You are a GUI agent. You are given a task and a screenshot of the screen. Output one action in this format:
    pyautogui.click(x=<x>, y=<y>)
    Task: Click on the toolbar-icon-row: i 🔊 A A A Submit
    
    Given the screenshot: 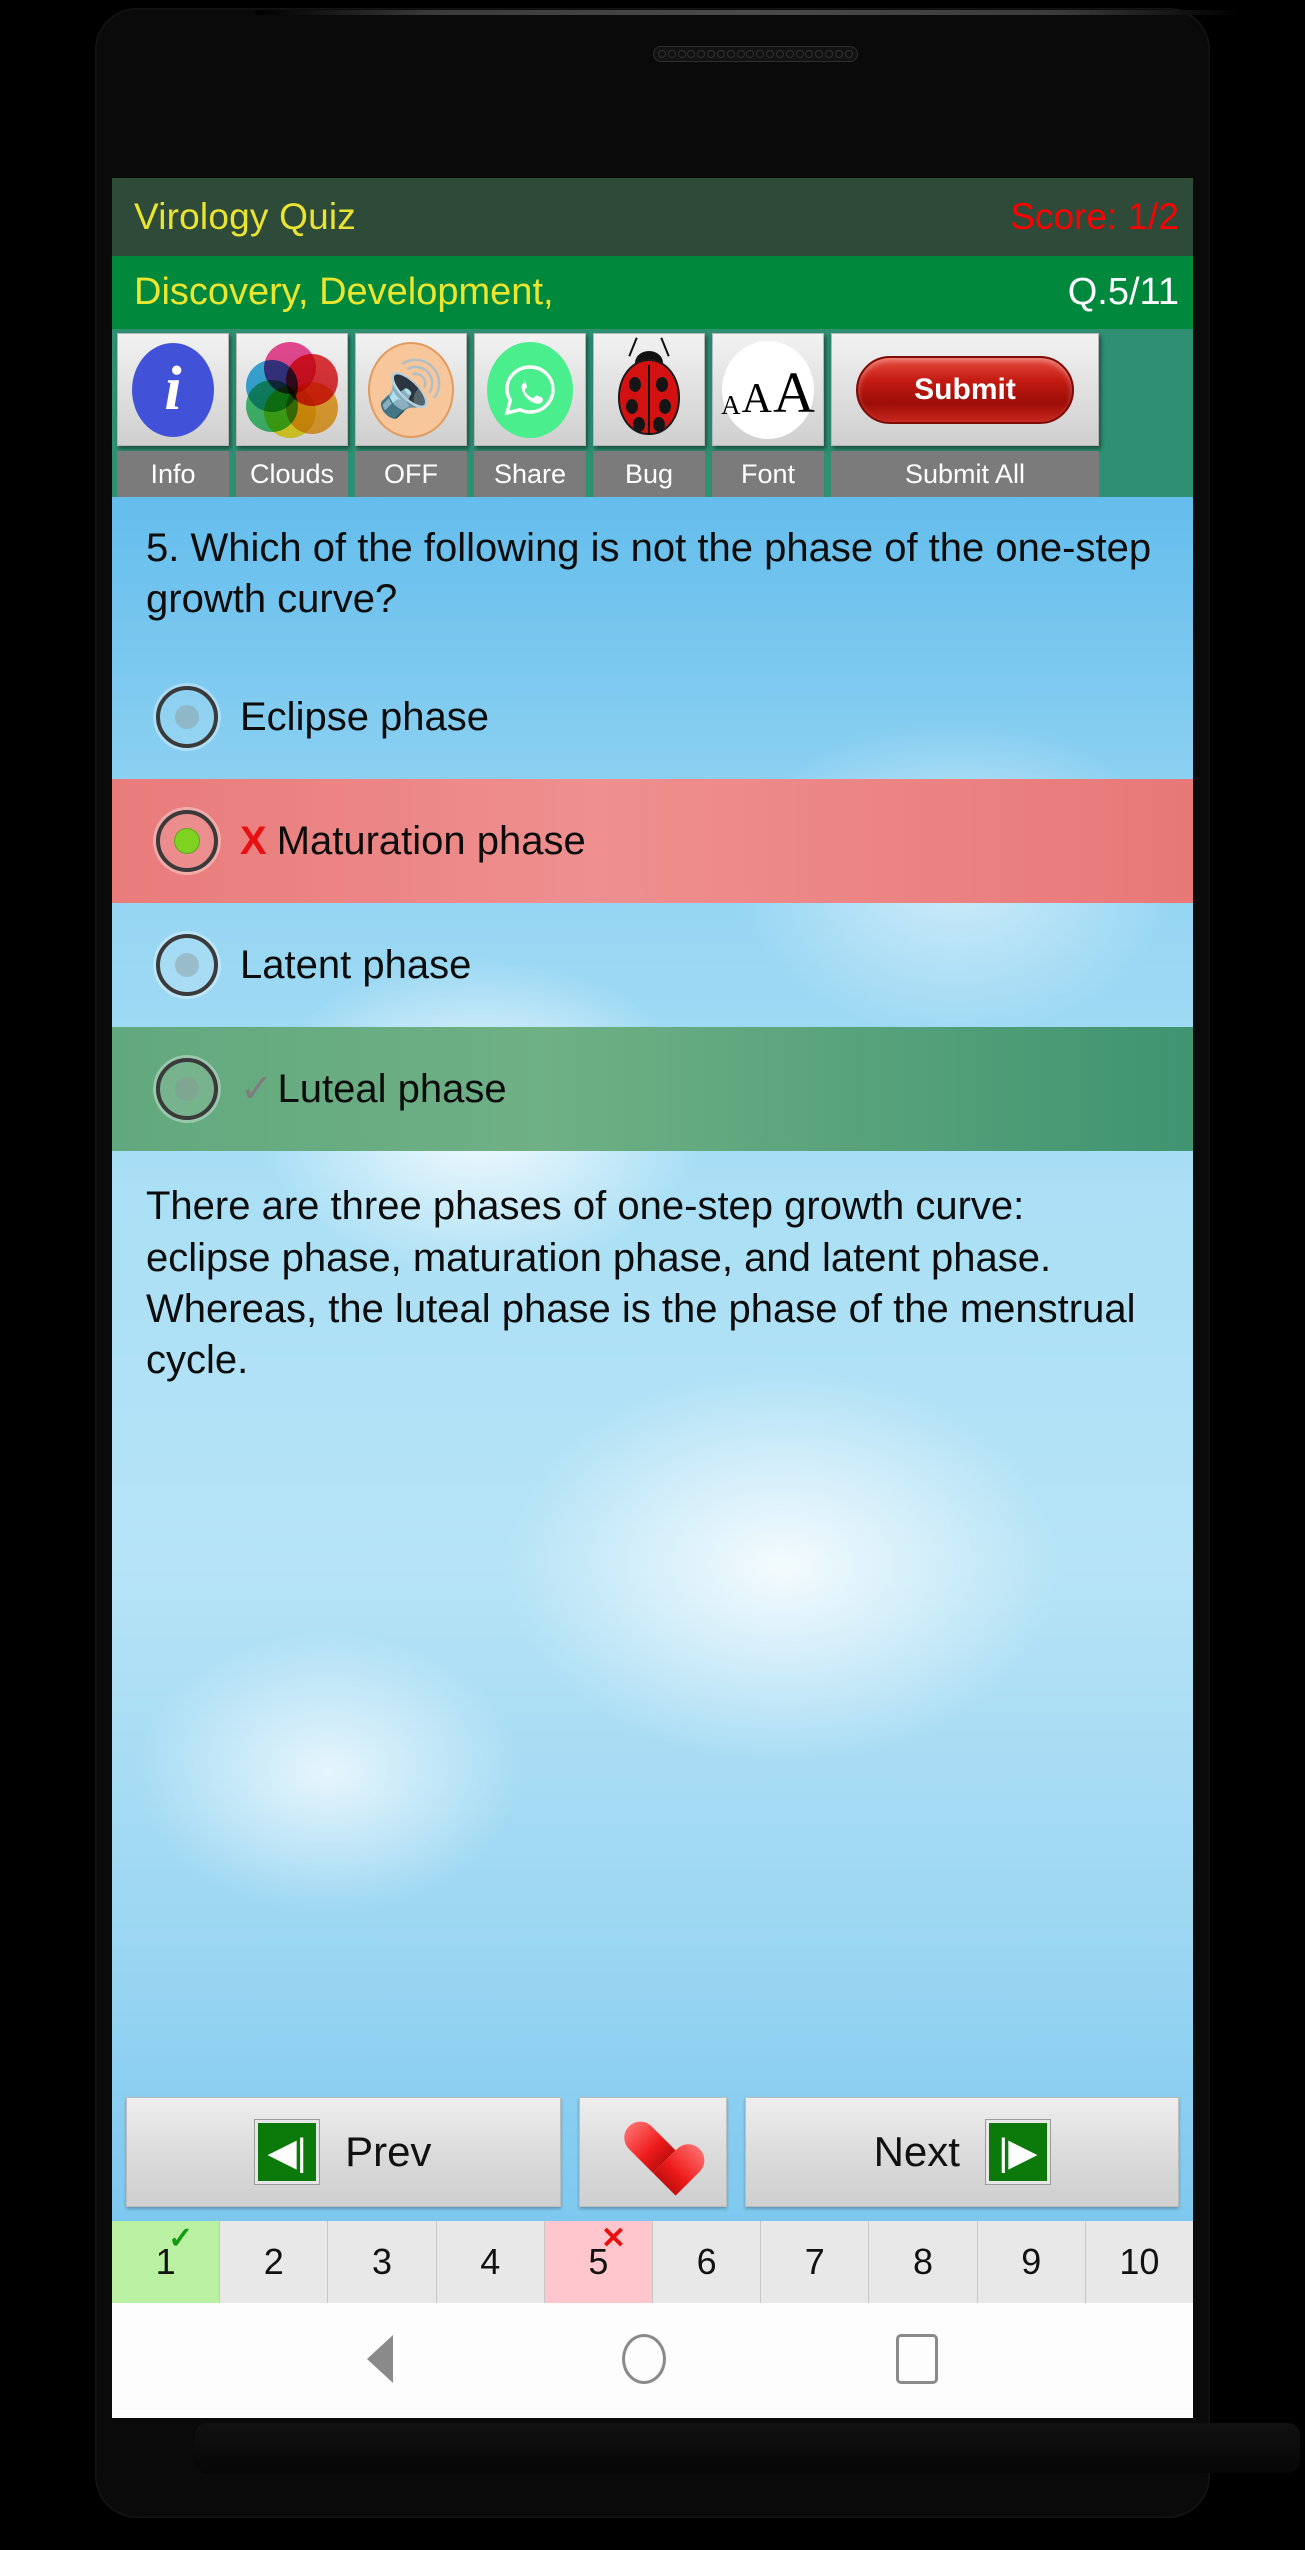 What is the action you would take?
    pyautogui.click(x=652, y=389)
    